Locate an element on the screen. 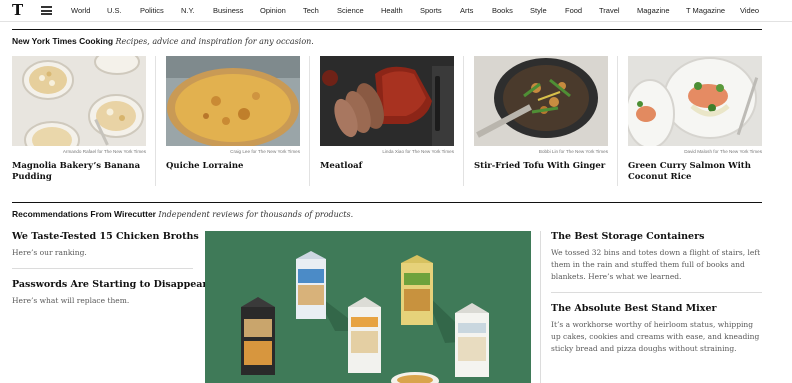  meatloaf-photo is located at coordinates (387, 101).